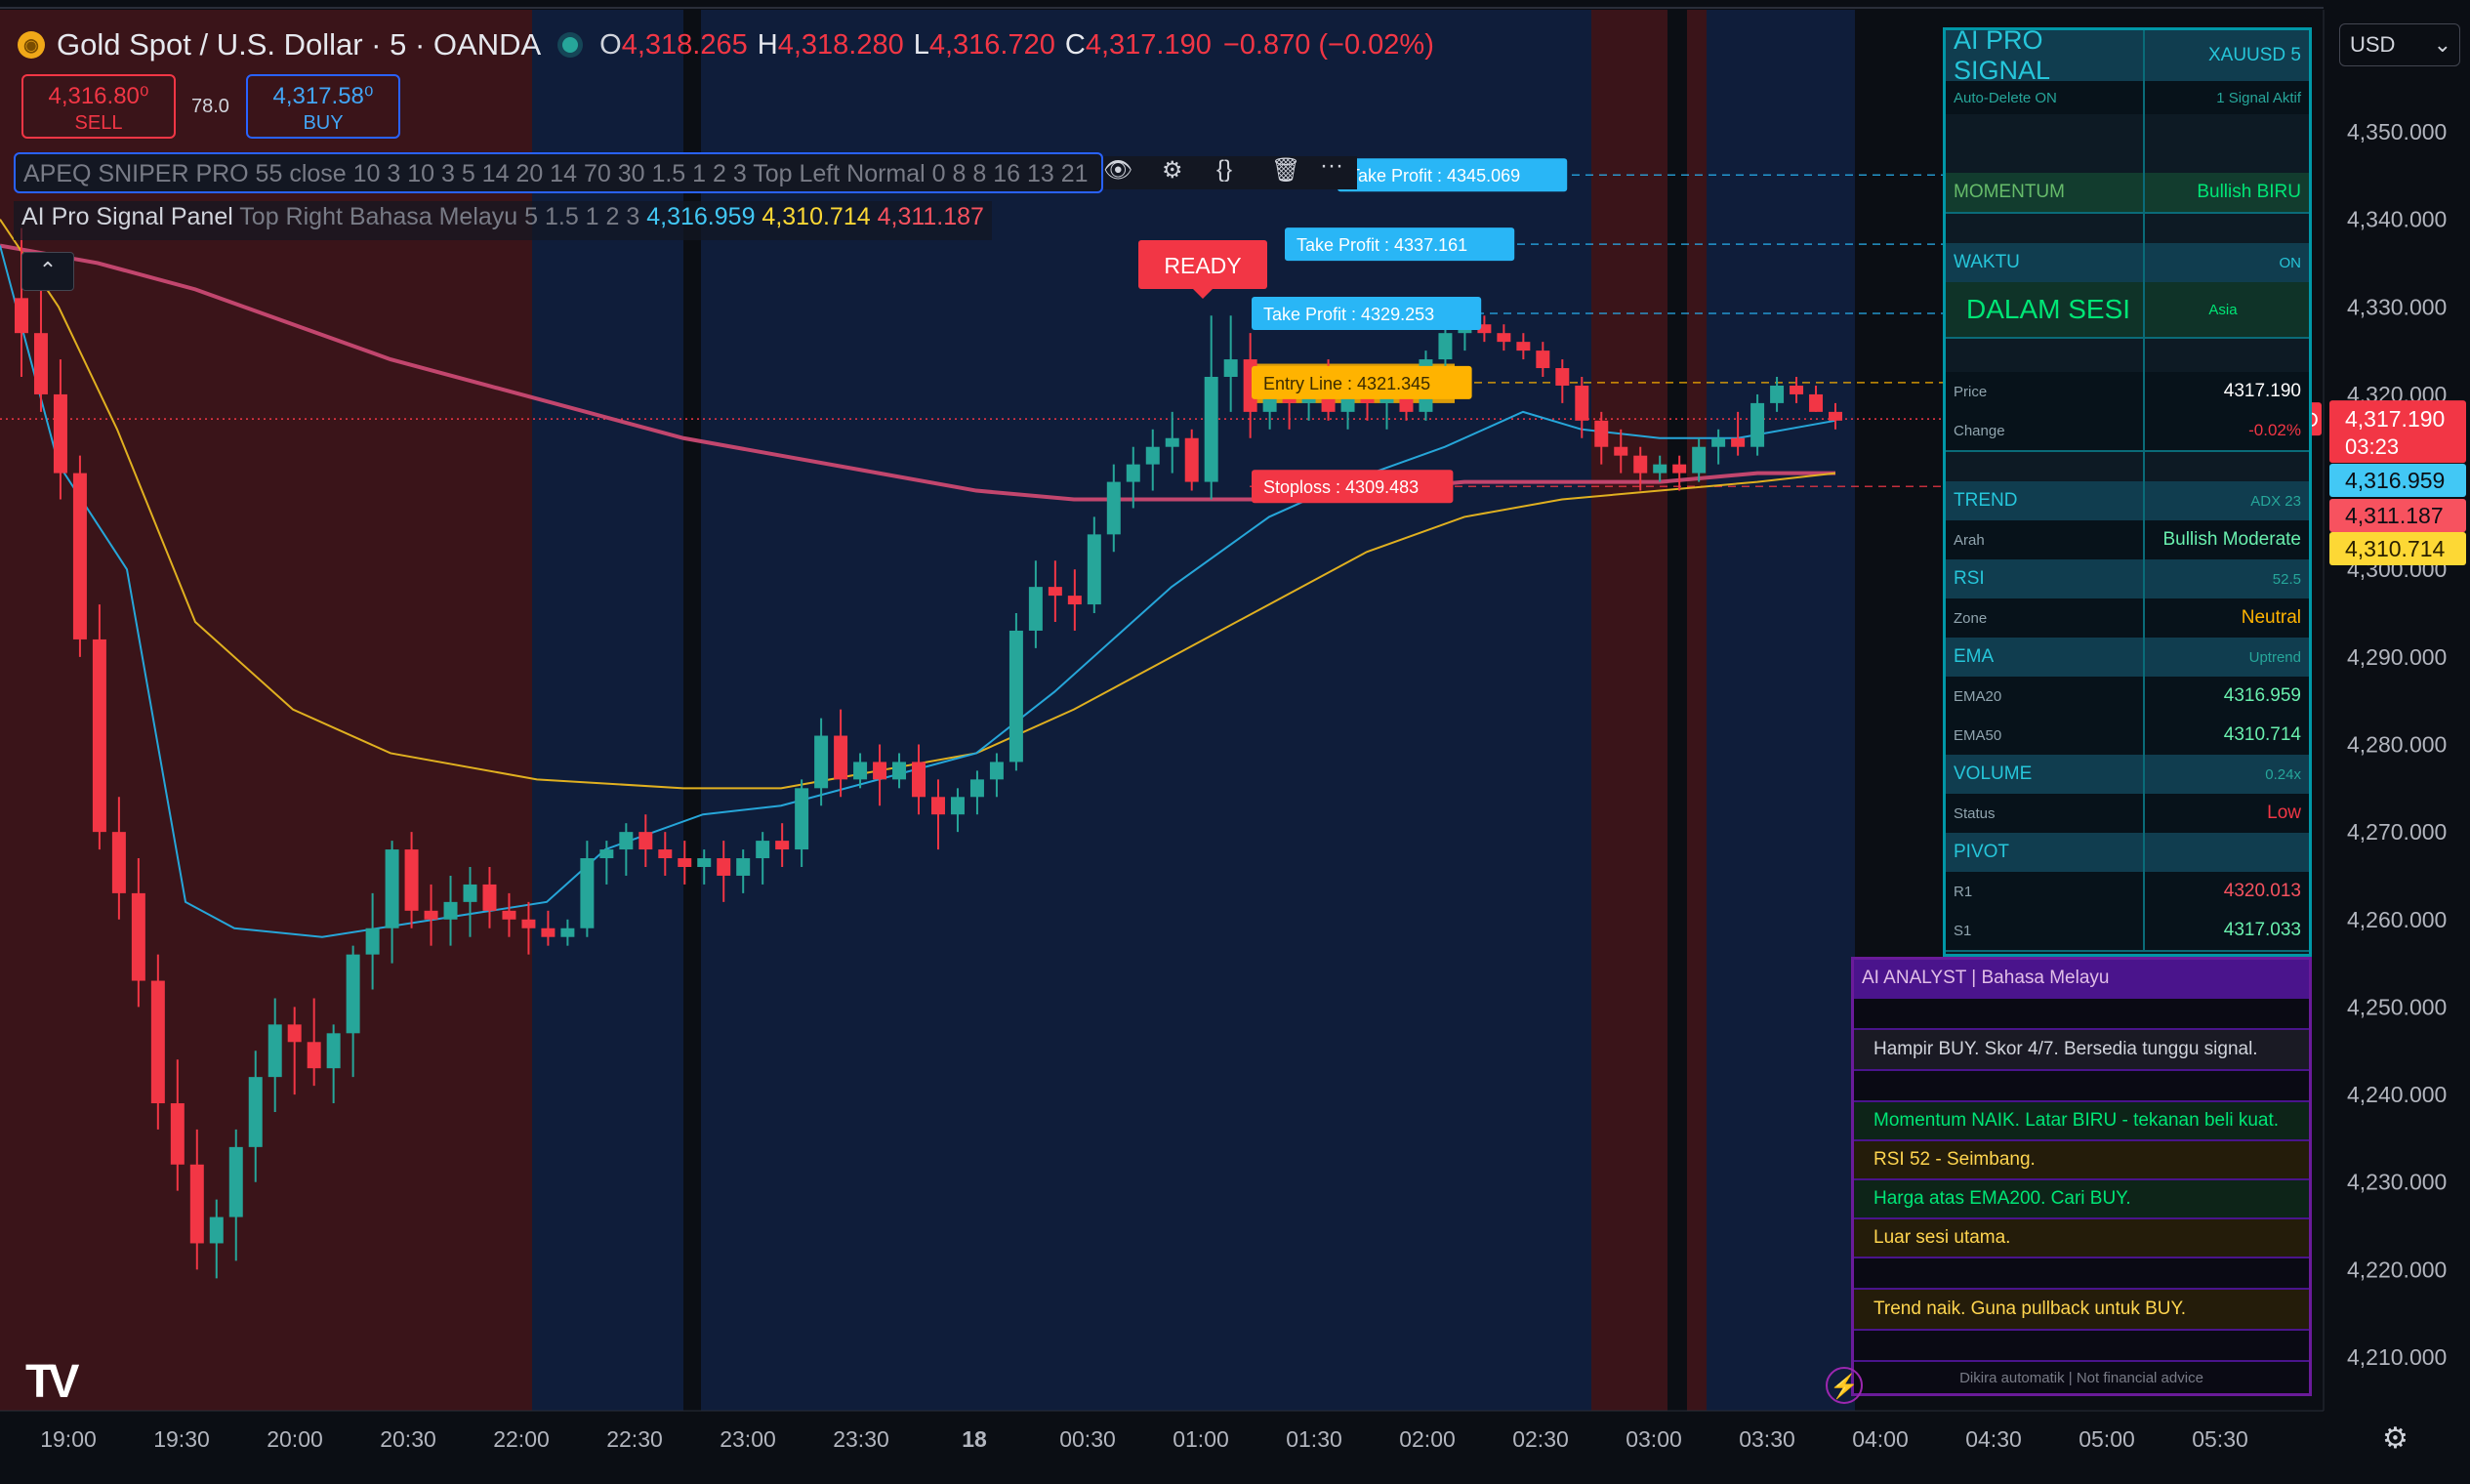 The image size is (2470, 1484). I want to click on x-tick-label: 00:30, so click(1087, 1439).